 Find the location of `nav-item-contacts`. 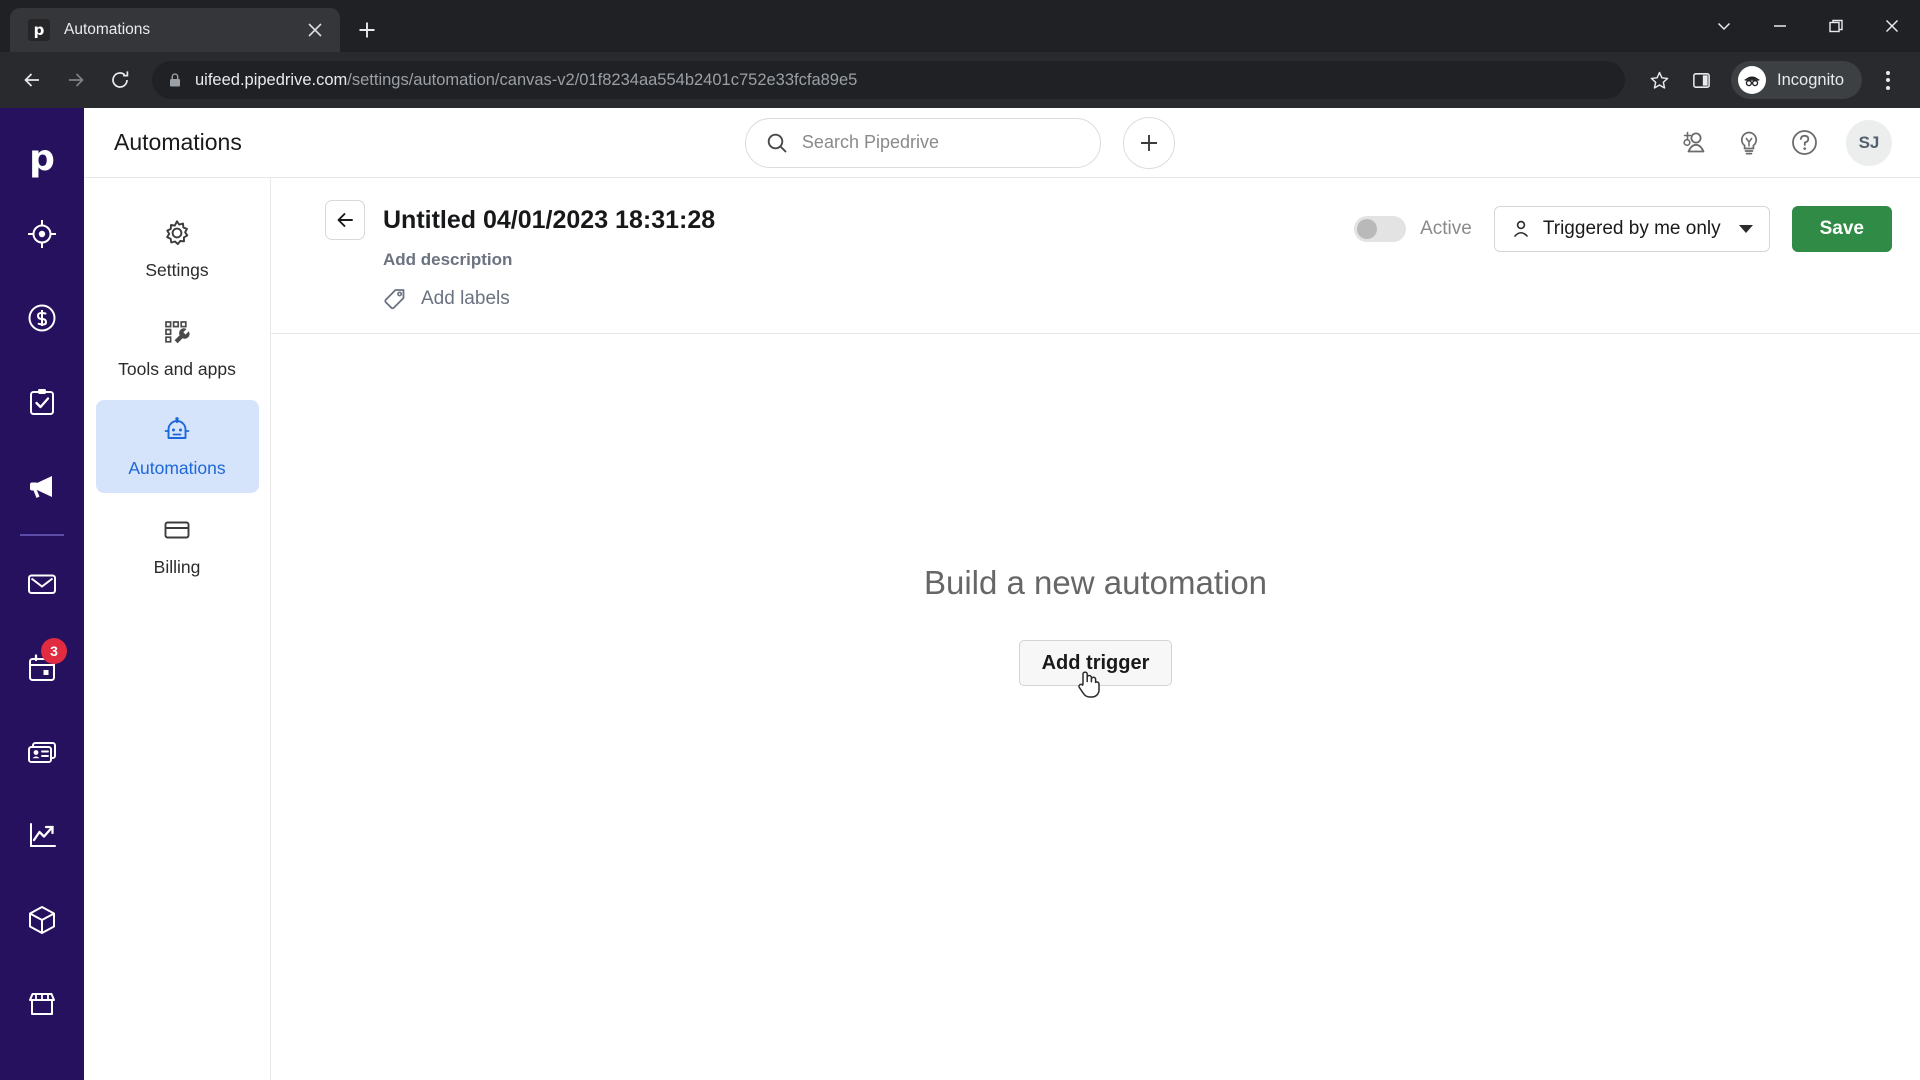

nav-item-contacts is located at coordinates (42, 752).